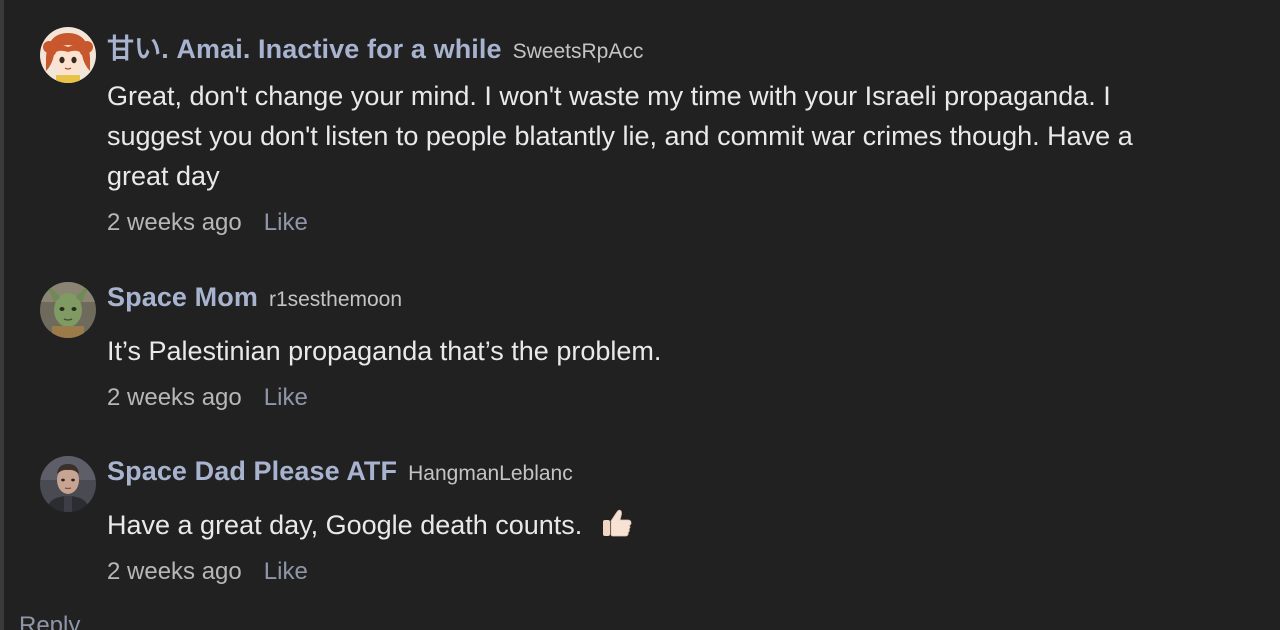 Image resolution: width=1280 pixels, height=630 pixels. Describe the element at coordinates (617, 528) in the screenshot. I see `thumbs-up-icon` at that location.